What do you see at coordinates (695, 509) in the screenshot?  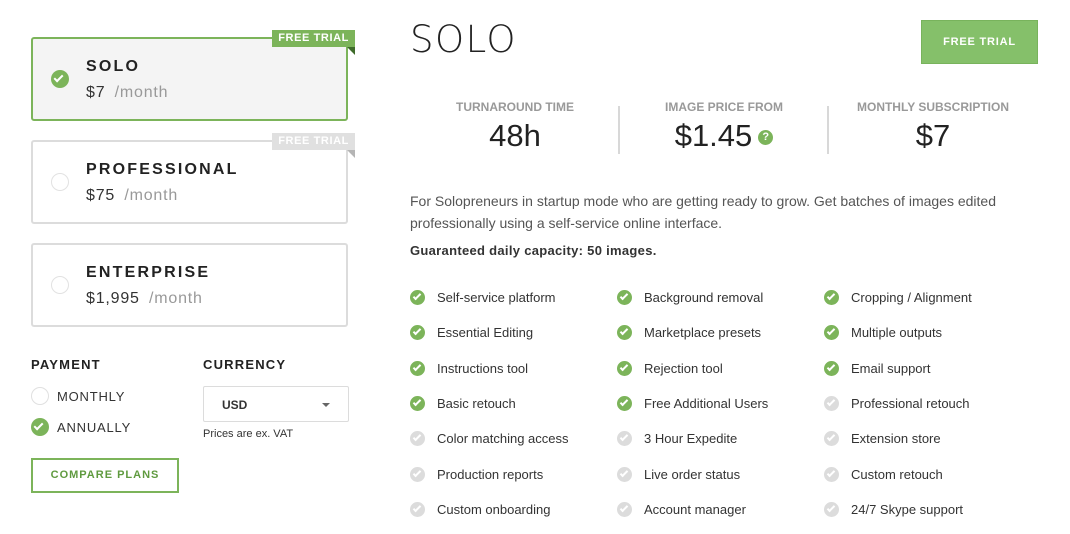 I see `feature-label: Account manager` at bounding box center [695, 509].